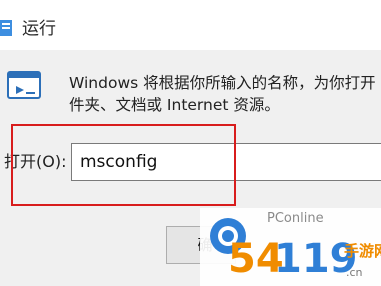 The height and width of the screenshot is (286, 381). I want to click on svg-text: .cn, so click(354, 272).